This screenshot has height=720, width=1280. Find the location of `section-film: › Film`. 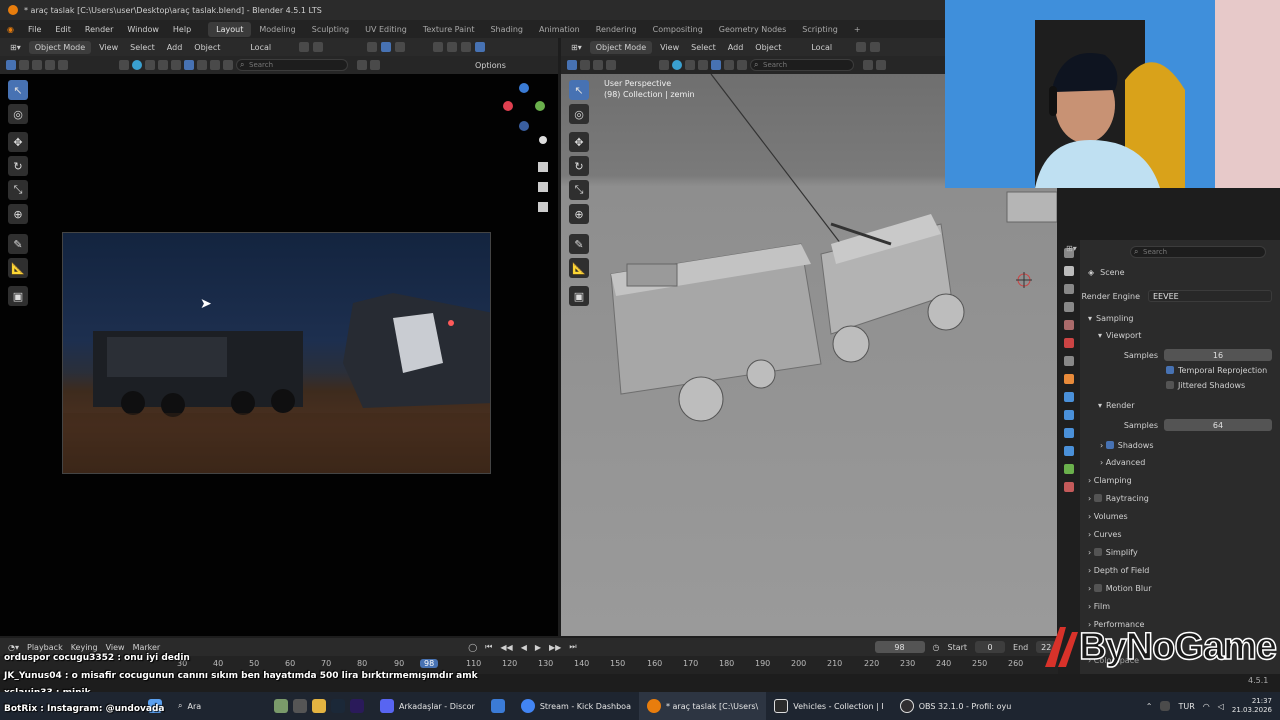

section-film: › Film is located at coordinates (1180, 606).